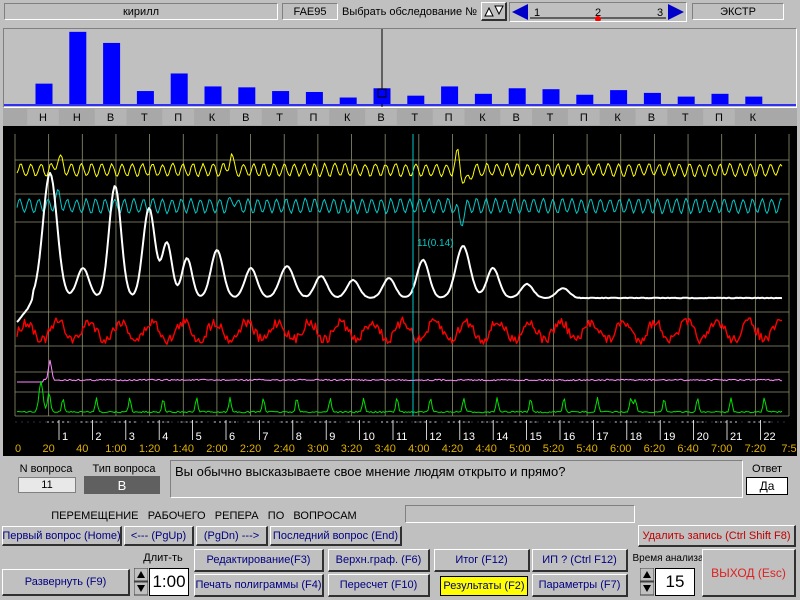 The image size is (800, 600). I want to click on question-marker-label: 2, so click(98, 437).